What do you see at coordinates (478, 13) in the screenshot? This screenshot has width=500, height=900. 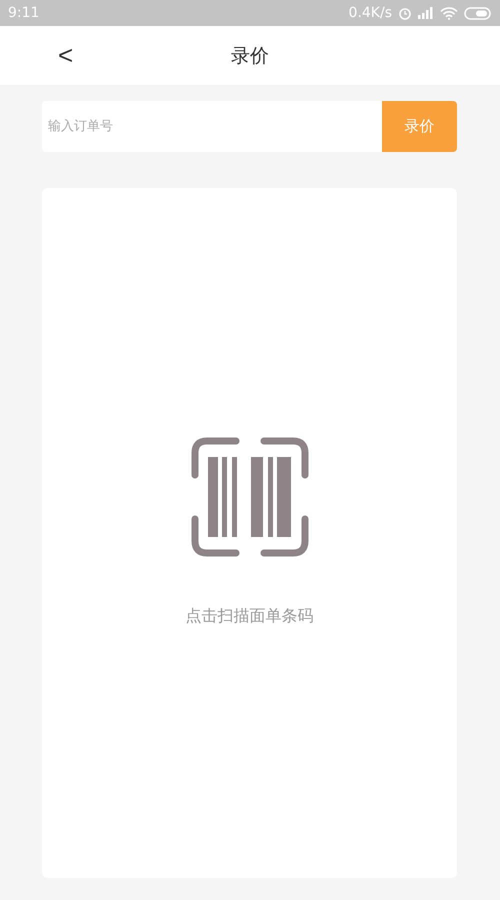 I see `battery-icon` at bounding box center [478, 13].